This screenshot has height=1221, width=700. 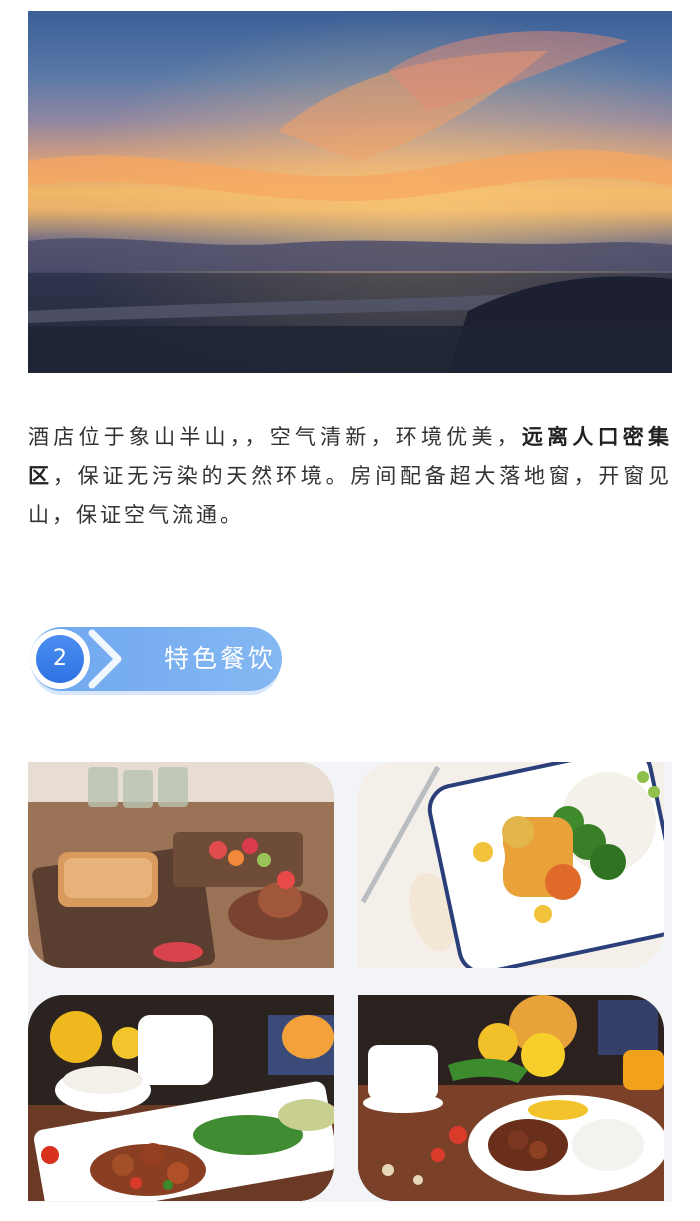 What do you see at coordinates (275, 437) in the screenshot?
I see `intro-text-1: 酒店位于象山半山，，空气清新，环境优美，` at bounding box center [275, 437].